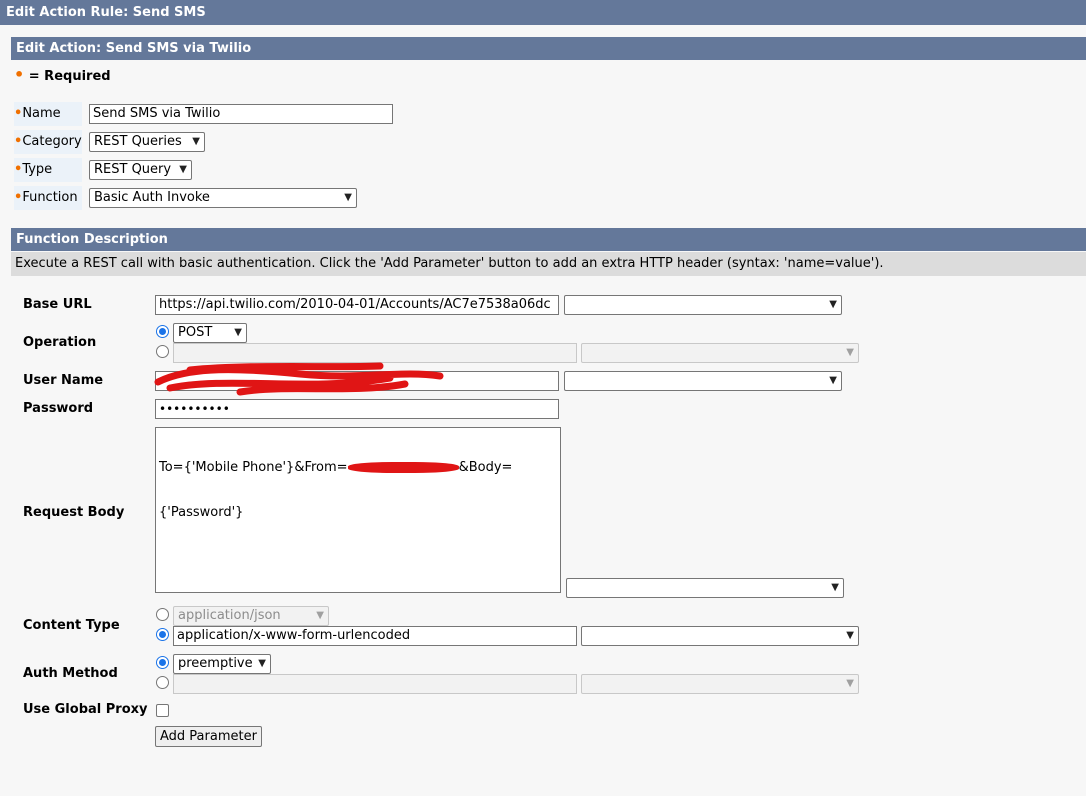  Describe the element at coordinates (241, 114) in the screenshot. I see `name-input: Send SMS via Twilio` at that location.